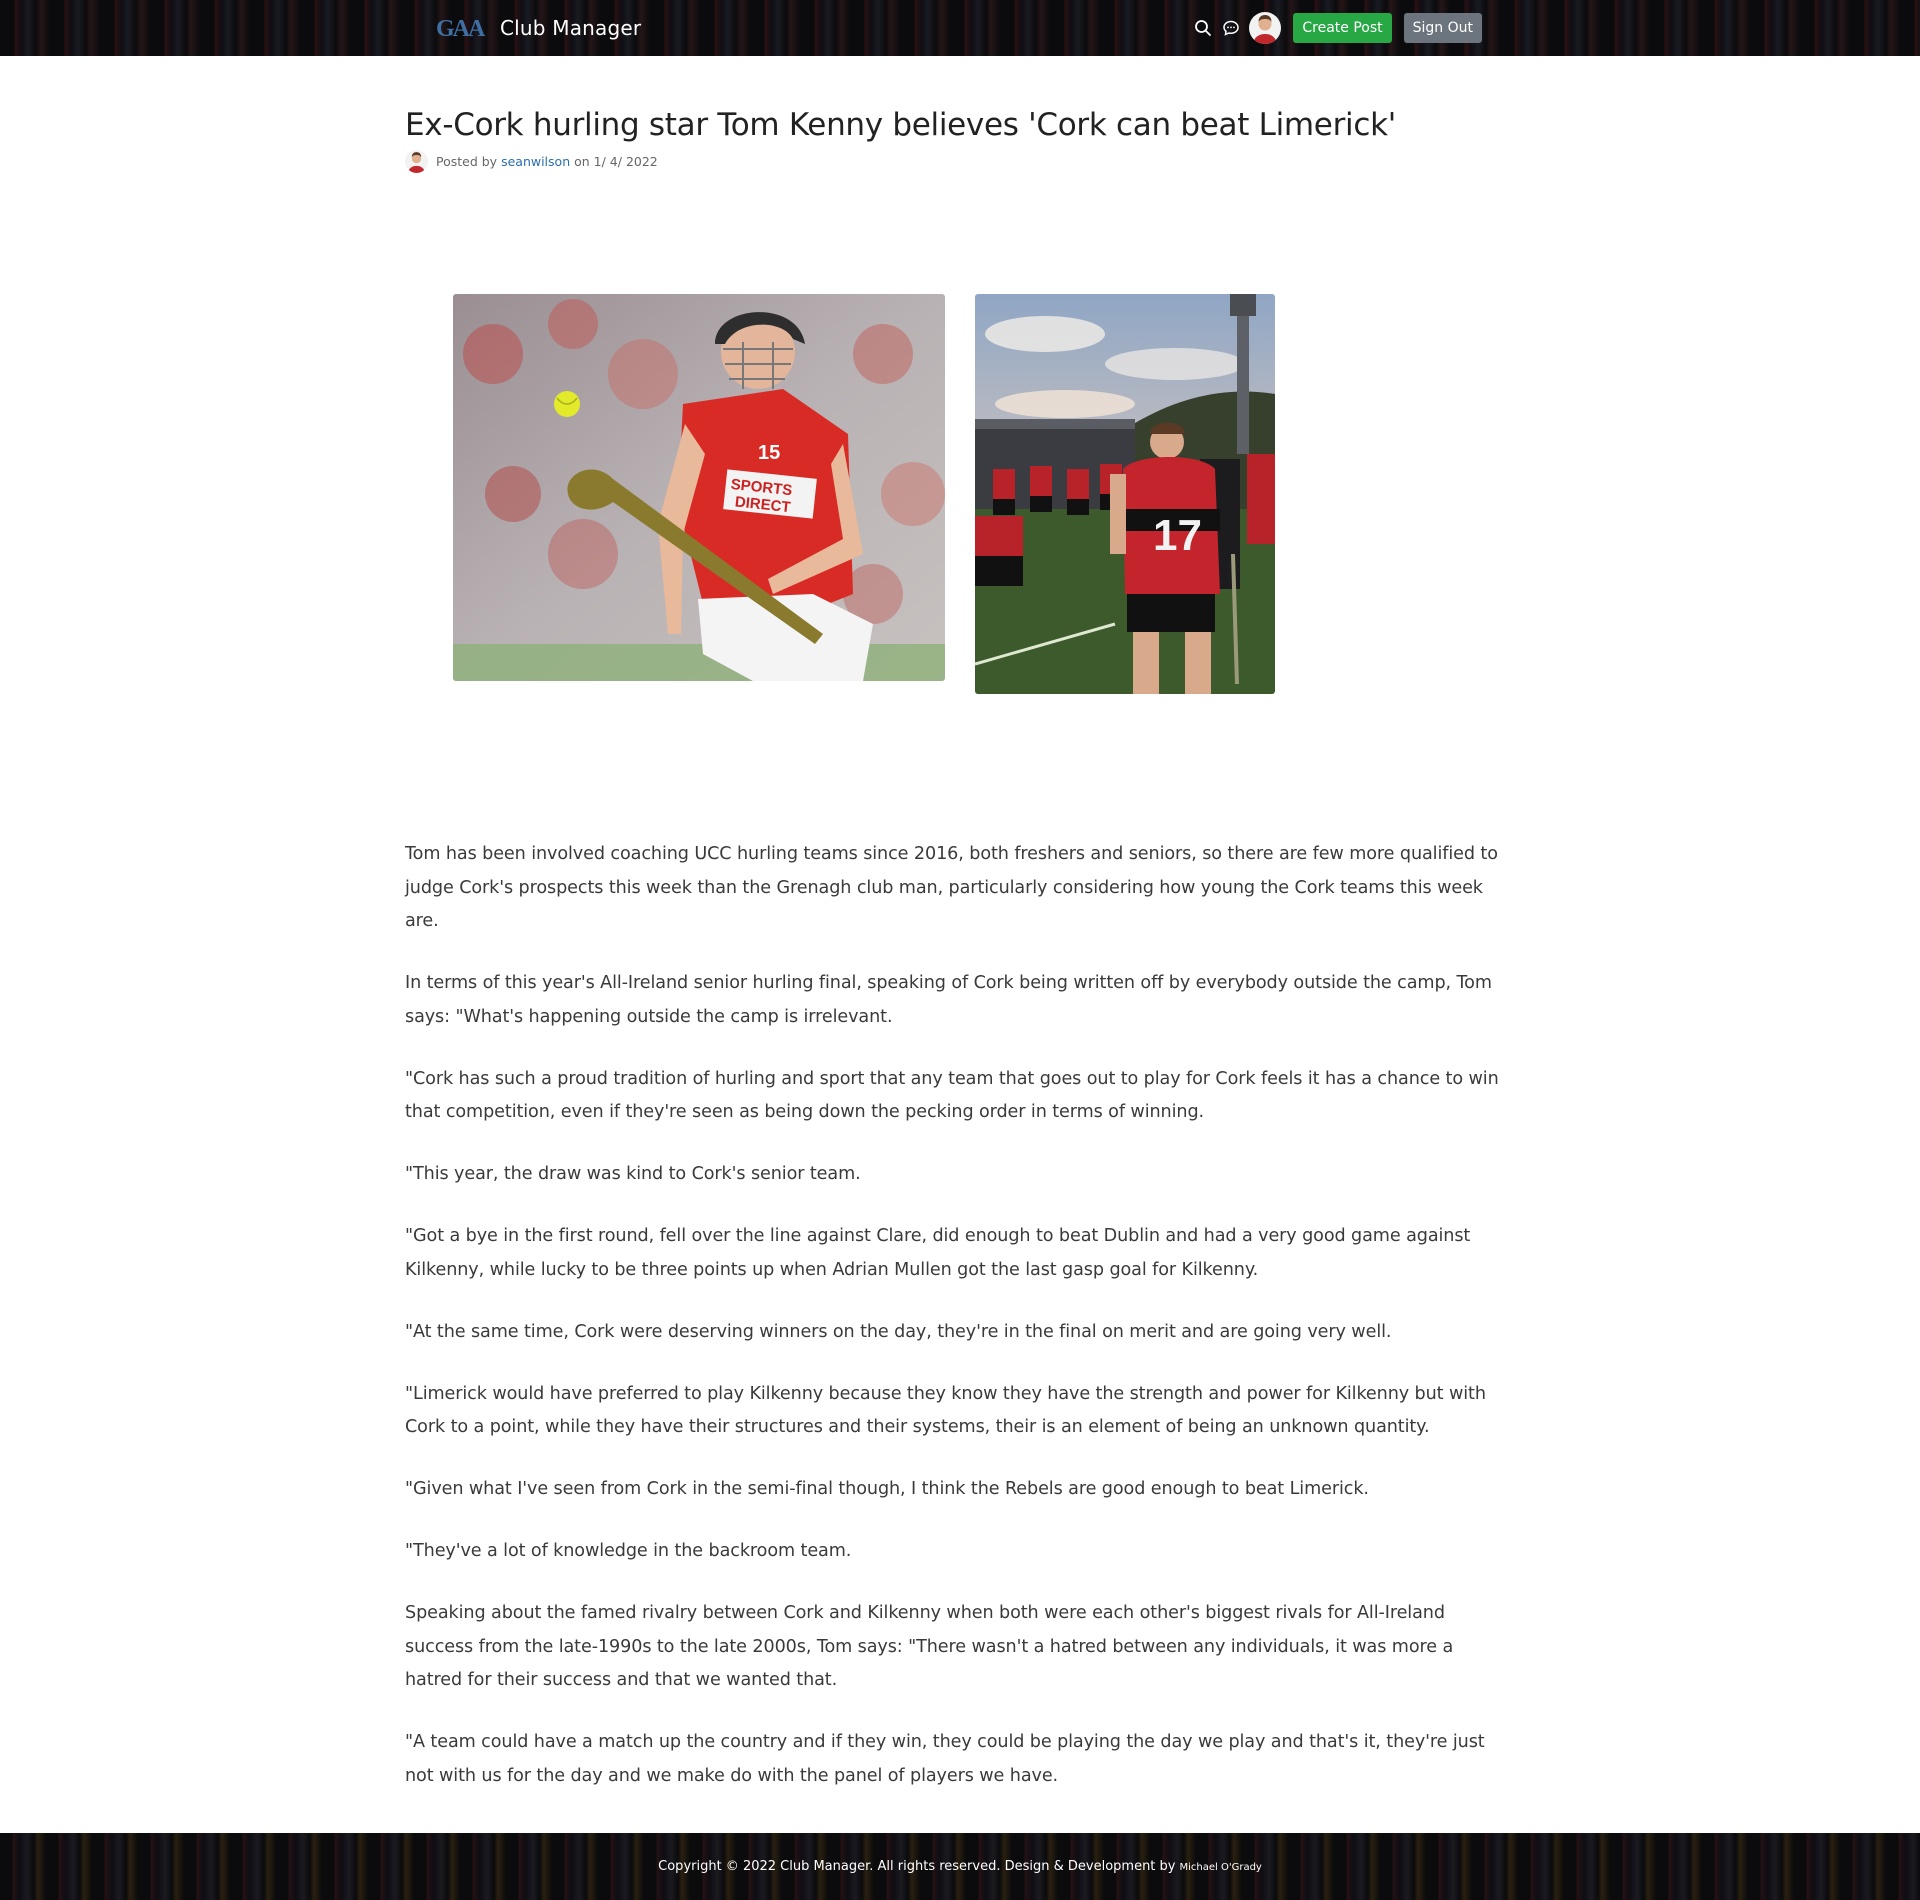  Describe the element at coordinates (1265, 28) in the screenshot. I see `user-avatar` at that location.